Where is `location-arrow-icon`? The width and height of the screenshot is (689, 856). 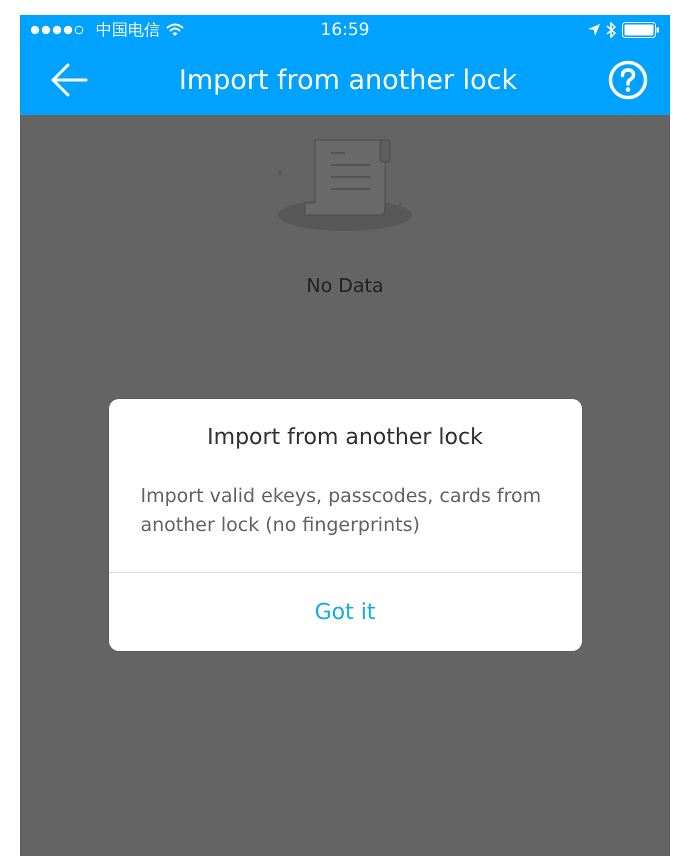 location-arrow-icon is located at coordinates (594, 30).